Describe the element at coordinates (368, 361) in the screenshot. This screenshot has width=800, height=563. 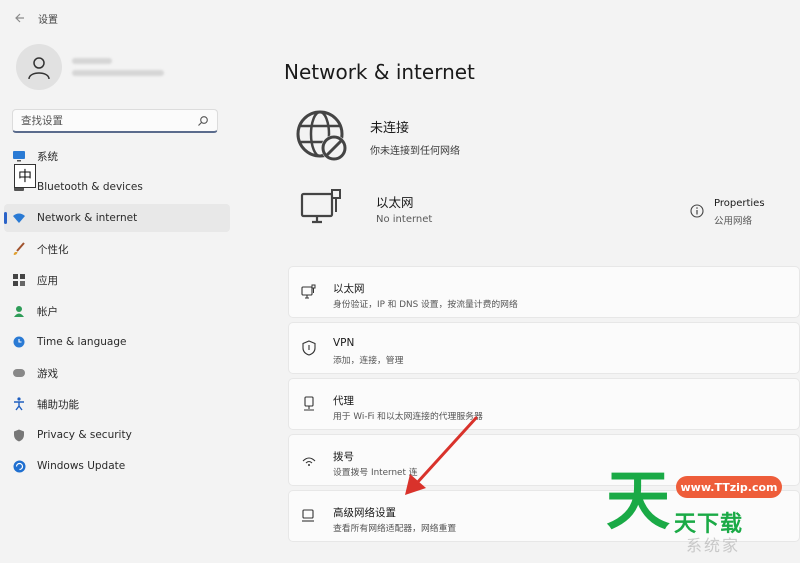
I see `card-subtitle: 添加，连接，管理` at that location.